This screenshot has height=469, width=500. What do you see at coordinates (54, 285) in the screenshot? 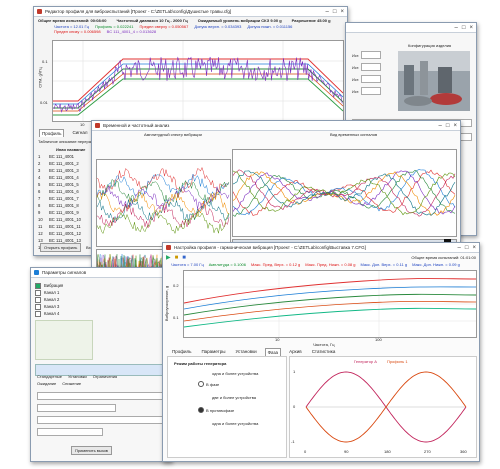
I see `row-vibration: Вибрация` at bounding box center [54, 285].